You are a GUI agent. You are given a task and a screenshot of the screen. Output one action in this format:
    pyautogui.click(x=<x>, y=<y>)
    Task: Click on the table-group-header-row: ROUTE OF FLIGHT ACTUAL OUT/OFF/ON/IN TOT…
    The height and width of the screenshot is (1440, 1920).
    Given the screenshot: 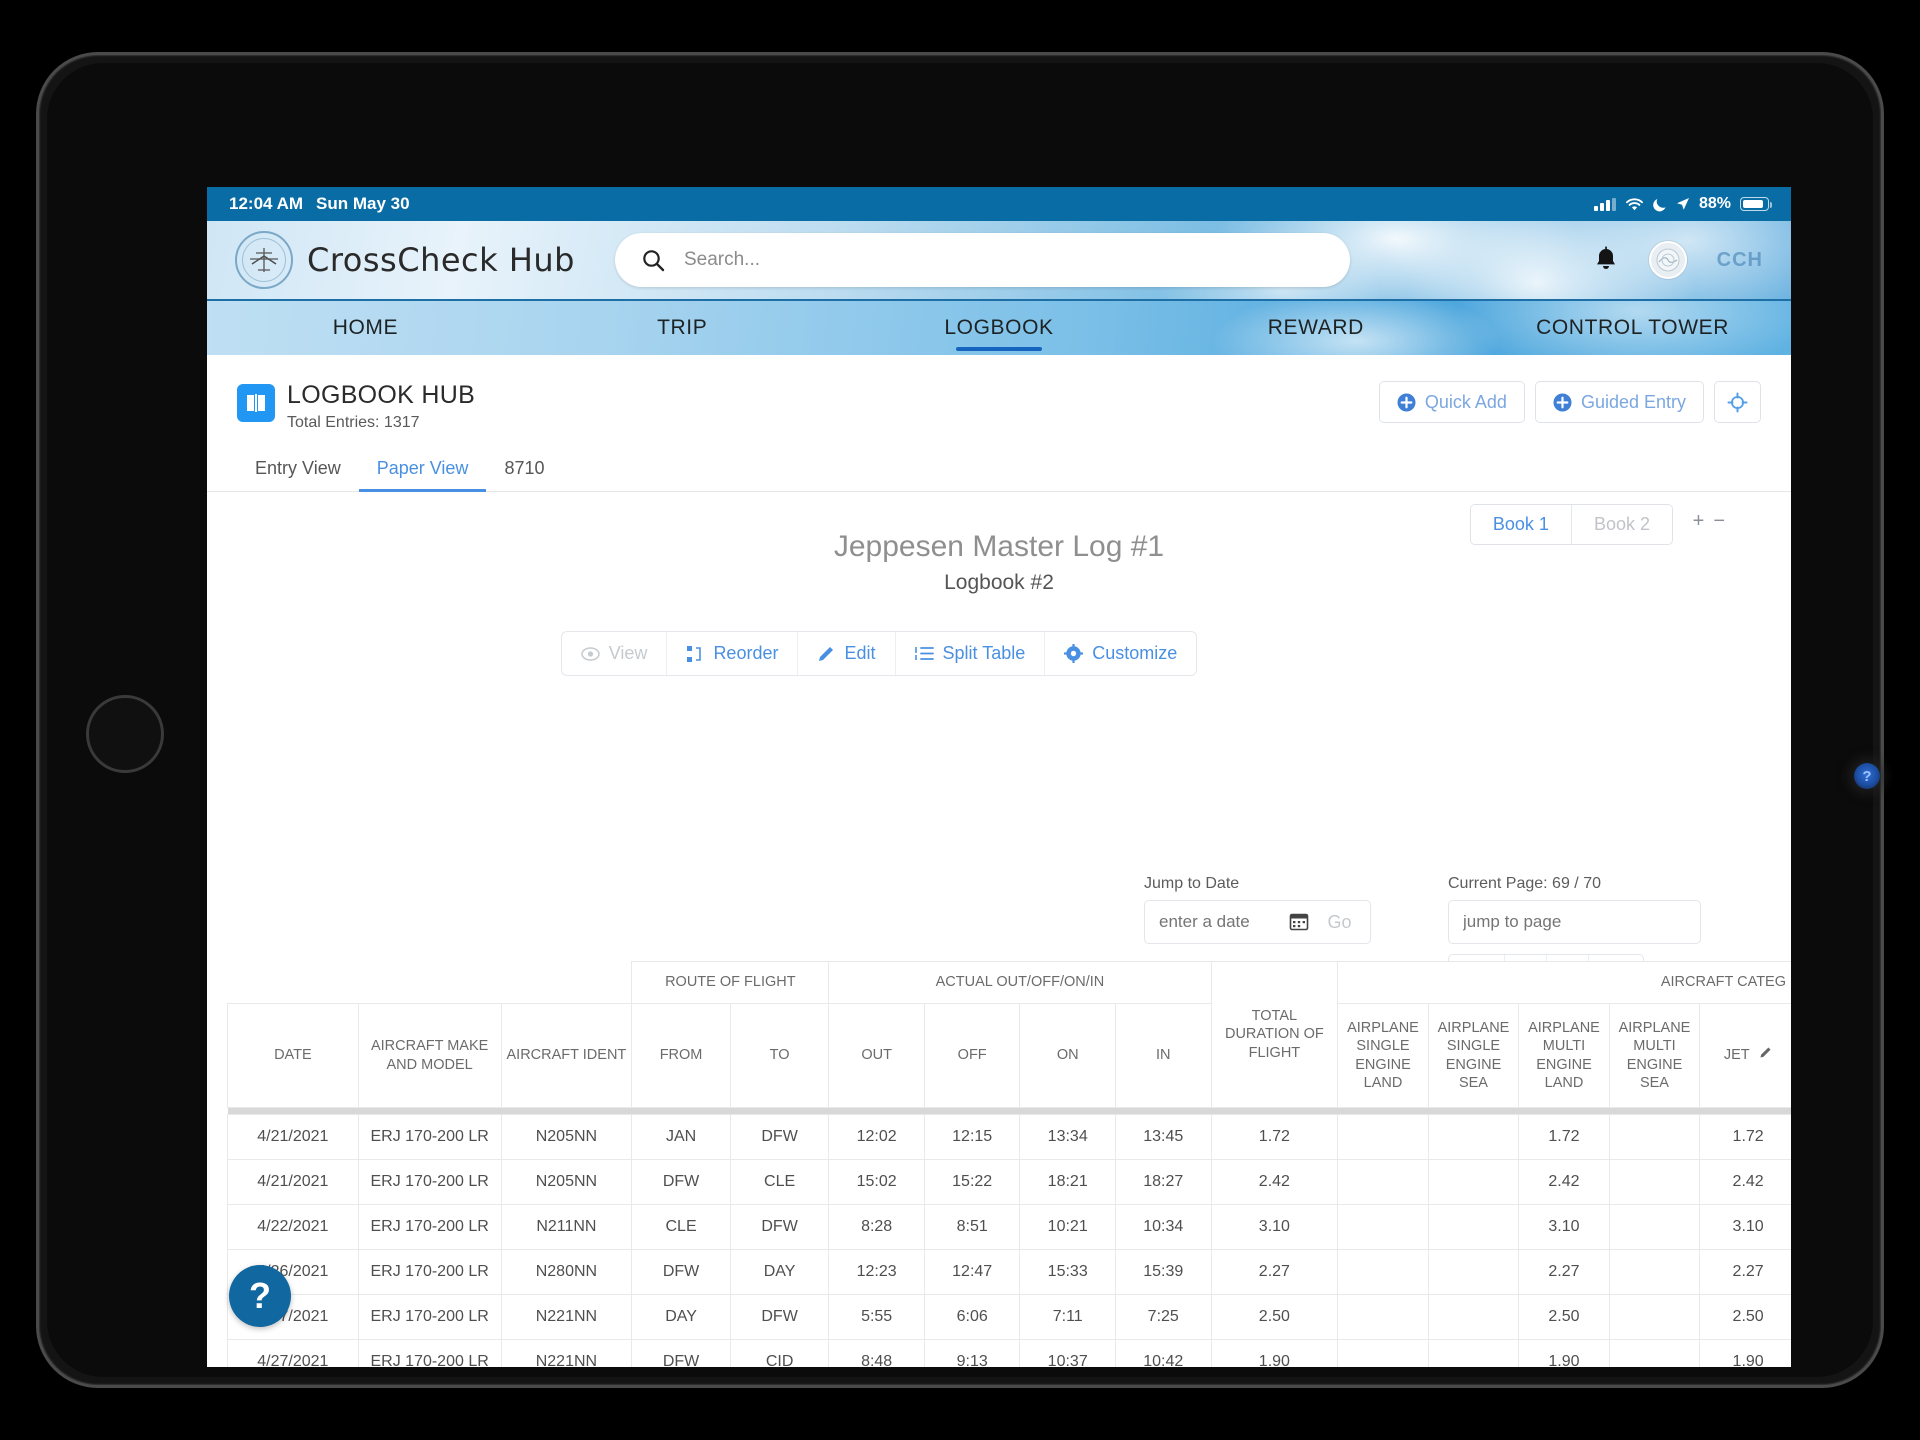 What is the action you would take?
    pyautogui.click(x=1009, y=1034)
    